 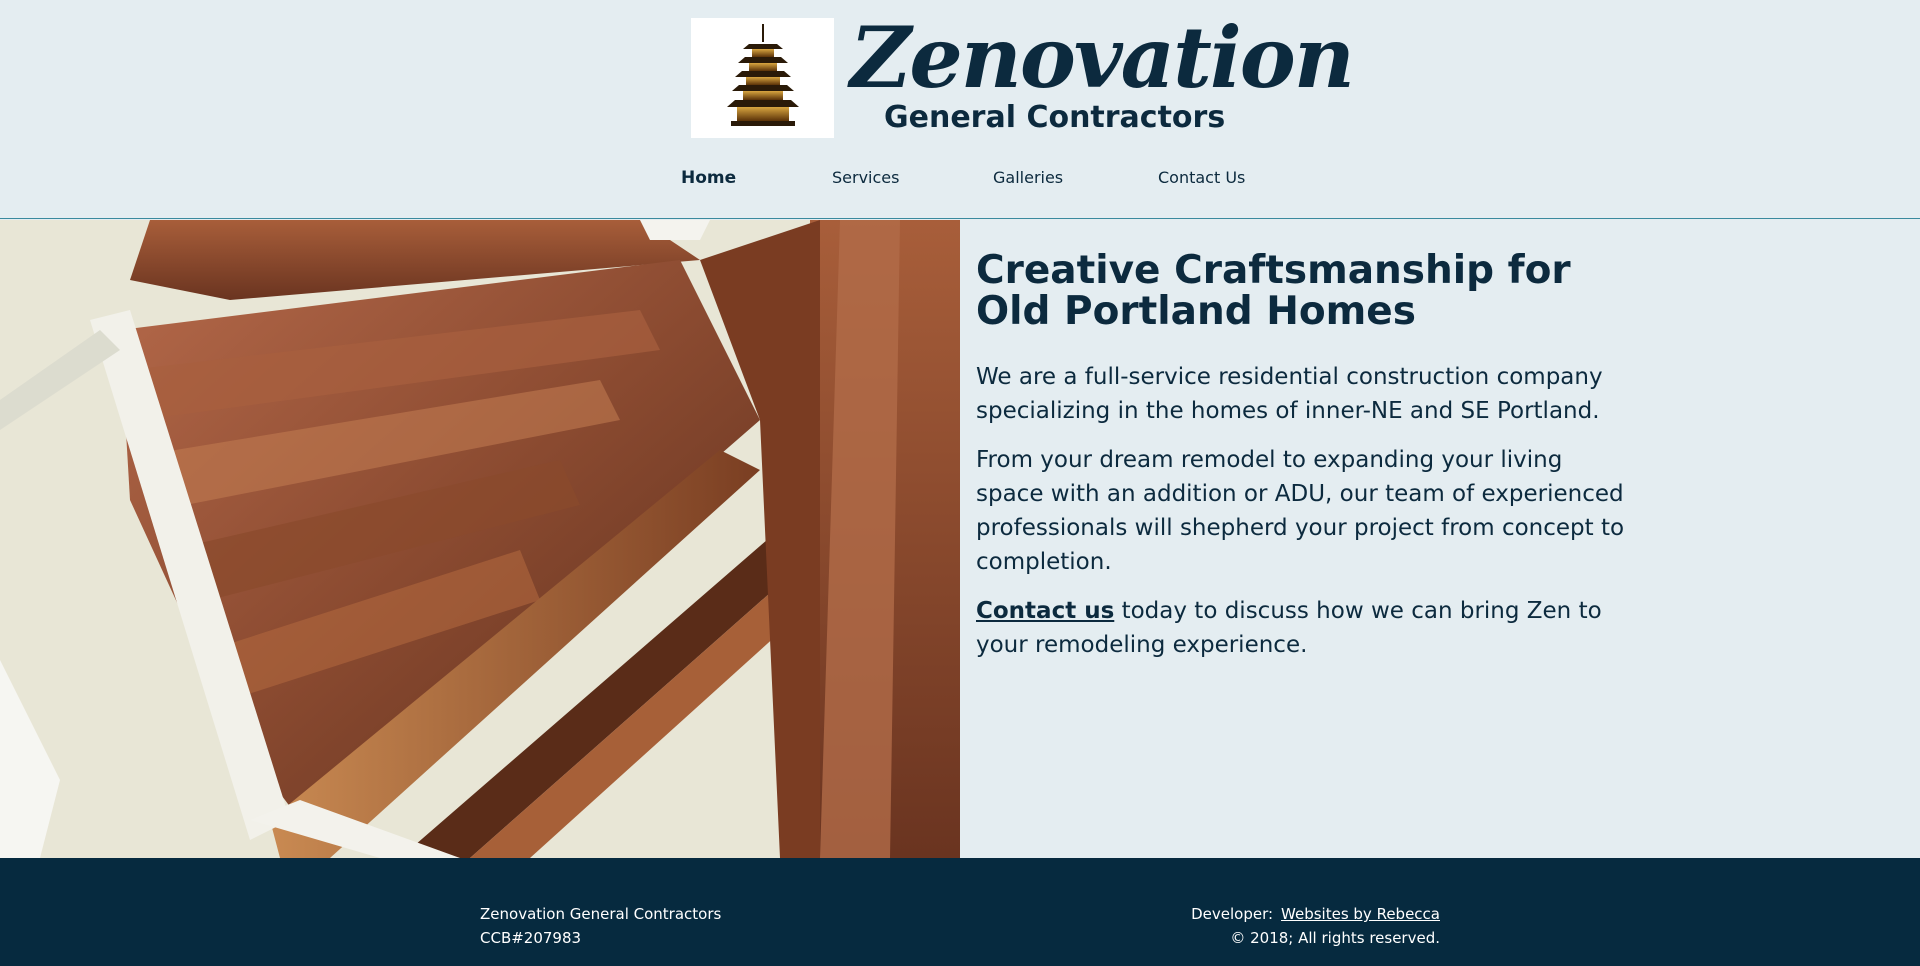 I want to click on main-nav: Home Services Galleries Contact Us, so click(x=960, y=180).